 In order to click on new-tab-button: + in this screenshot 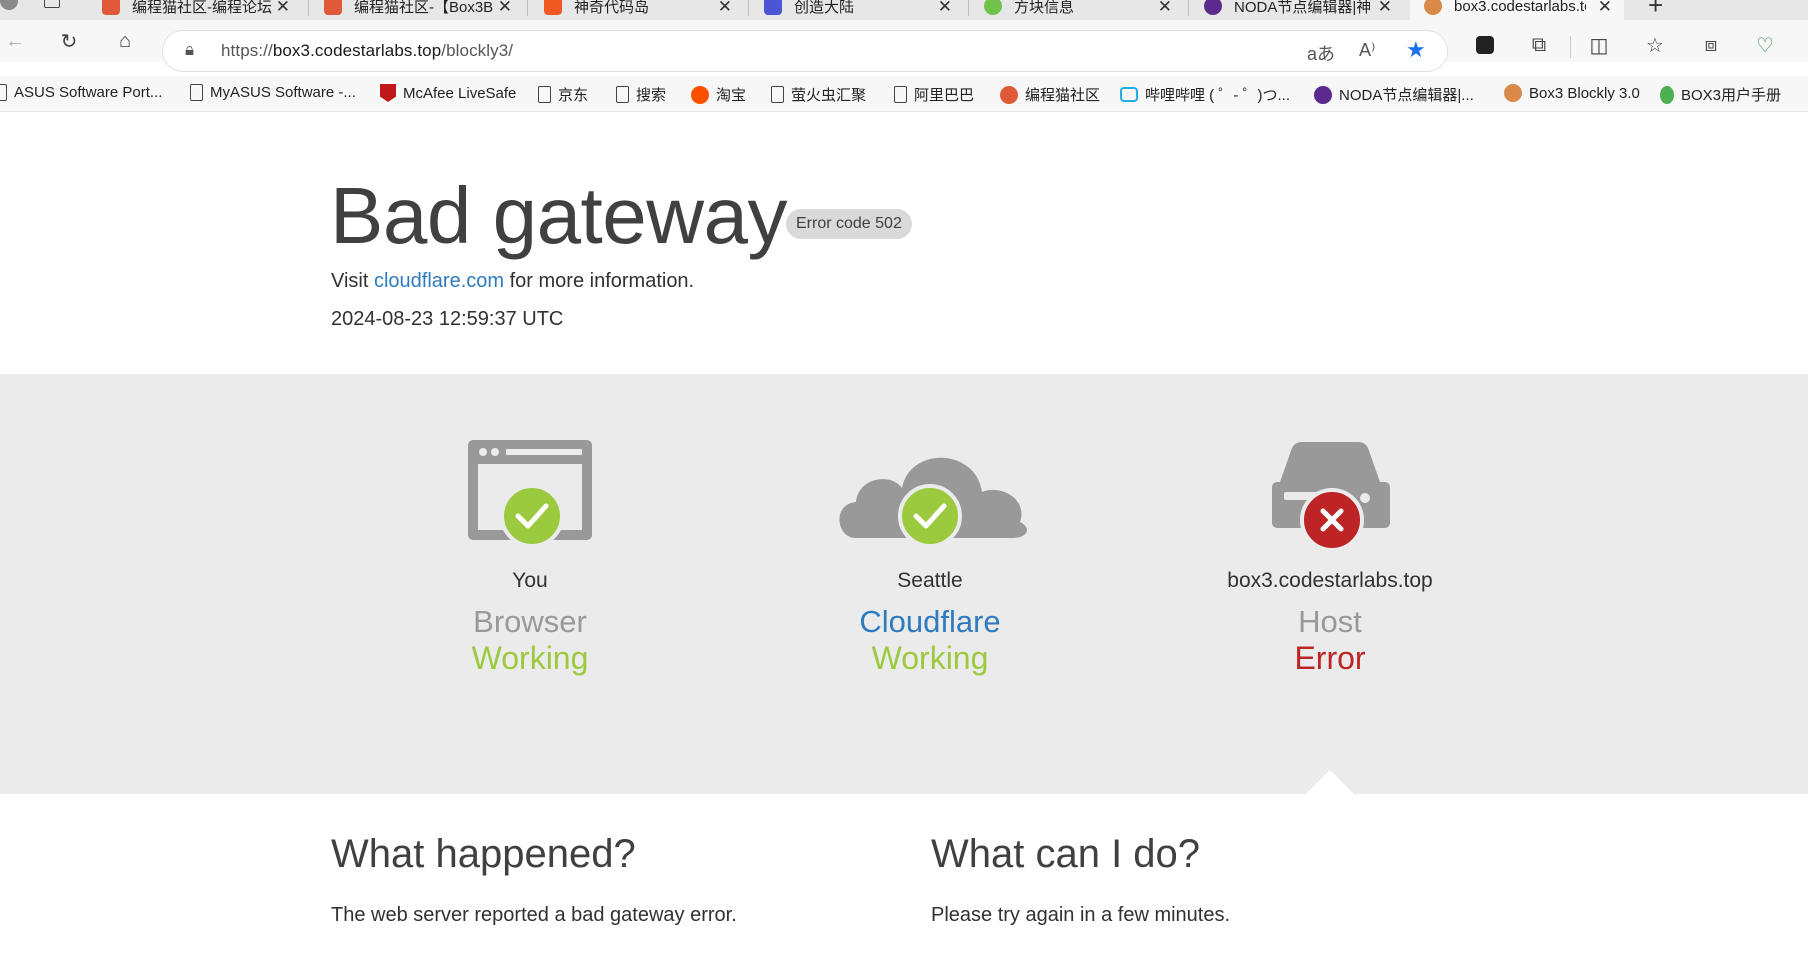, I will do `click(1655, 10)`.